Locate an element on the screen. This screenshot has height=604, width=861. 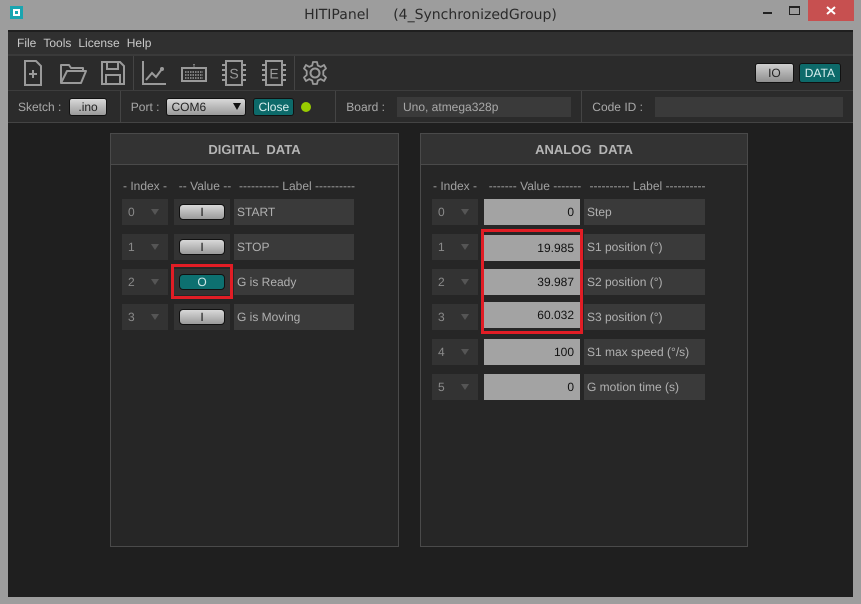
value-field: 60.032 is located at coordinates (532, 315).